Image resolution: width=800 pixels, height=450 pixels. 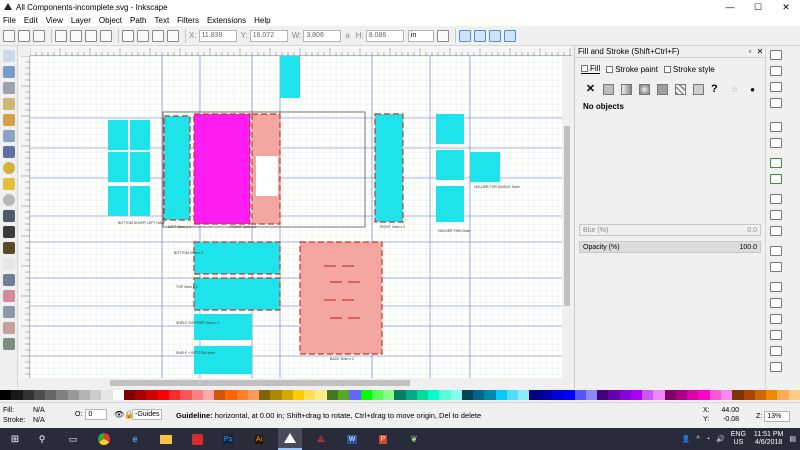 I want to click on menu-object: Object, so click(x=110, y=20).